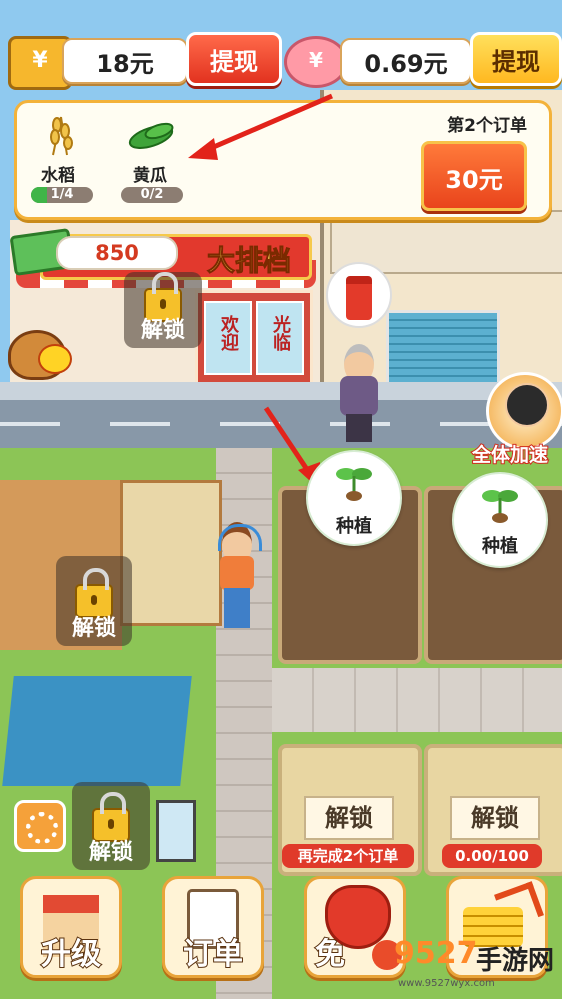 This screenshot has width=562, height=999. Describe the element at coordinates (97, 731) in the screenshot. I see `blue-shed-roof` at that location.